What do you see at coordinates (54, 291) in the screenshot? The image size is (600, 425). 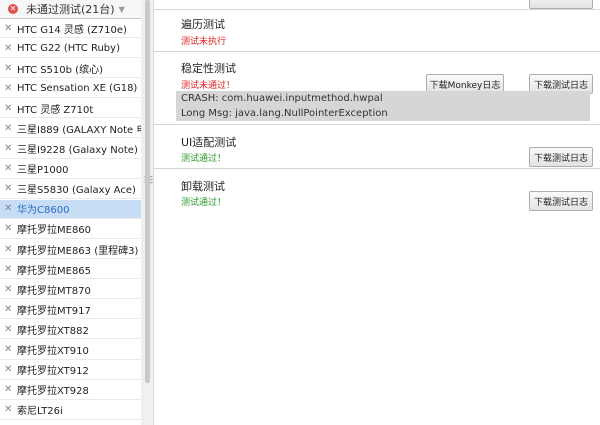 I see `device-label: 摩托罗拉MT870` at bounding box center [54, 291].